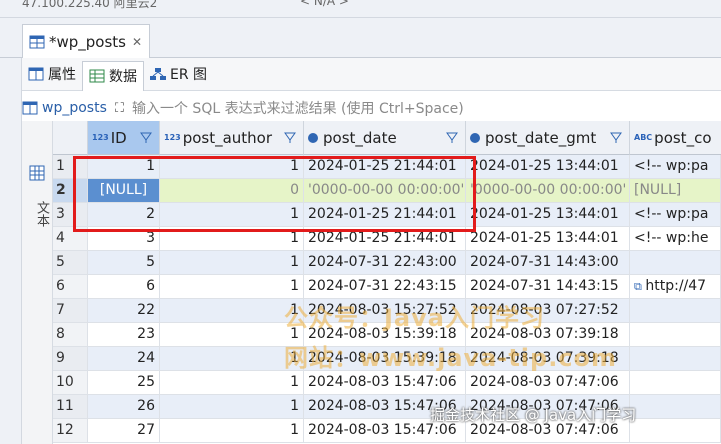 This screenshot has height=444, width=721. I want to click on filter-input: 输入一个 SQL 表达式来过滤结果 (使用 Ctrl+Space), so click(298, 108).